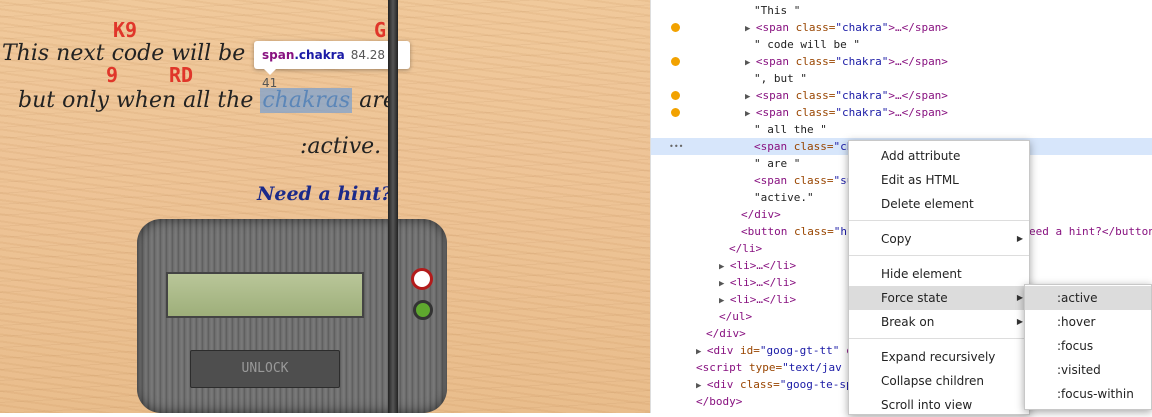 This screenshot has width=1152, height=417. Describe the element at coordinates (901, 129) in the screenshot. I see `dom-tree-line: " all the "` at that location.